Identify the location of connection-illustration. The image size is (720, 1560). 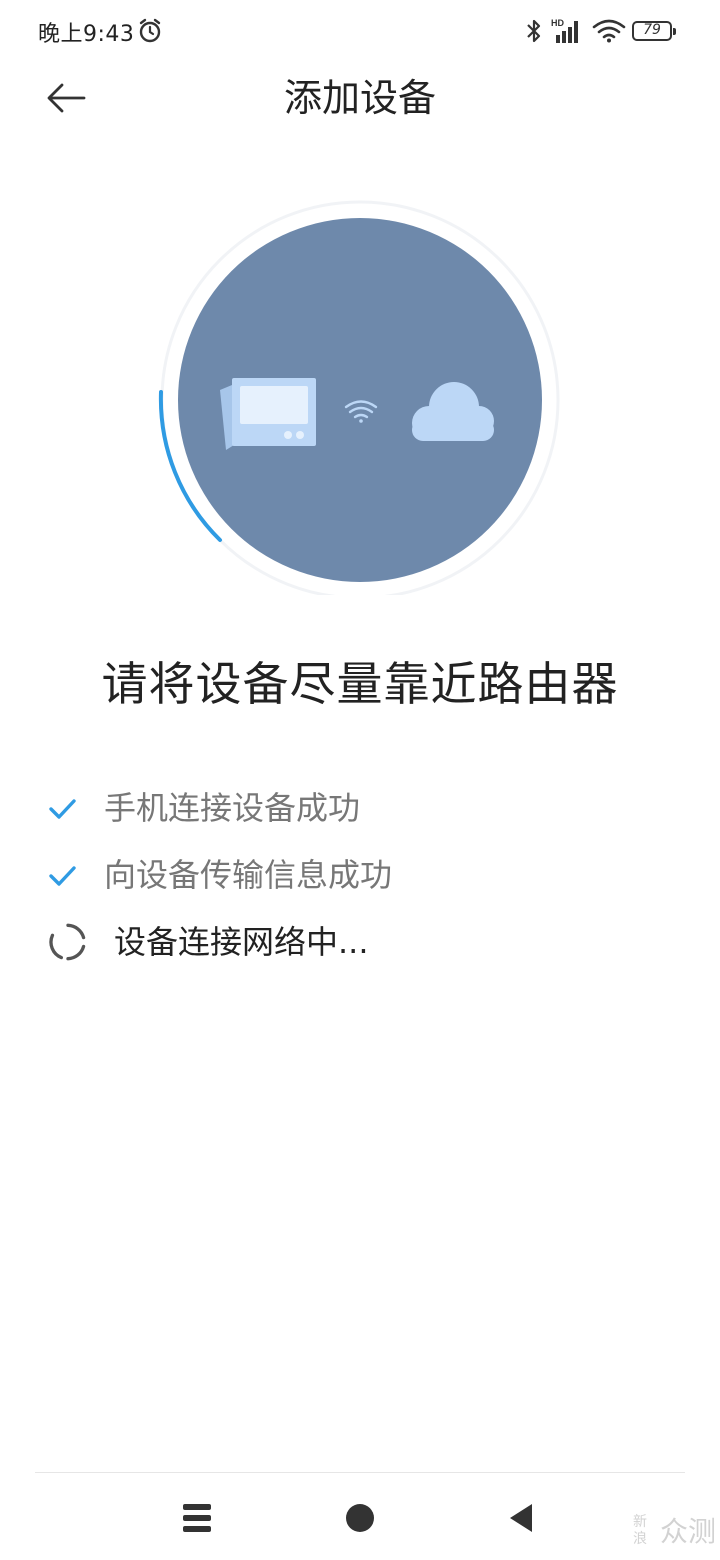
(359, 397).